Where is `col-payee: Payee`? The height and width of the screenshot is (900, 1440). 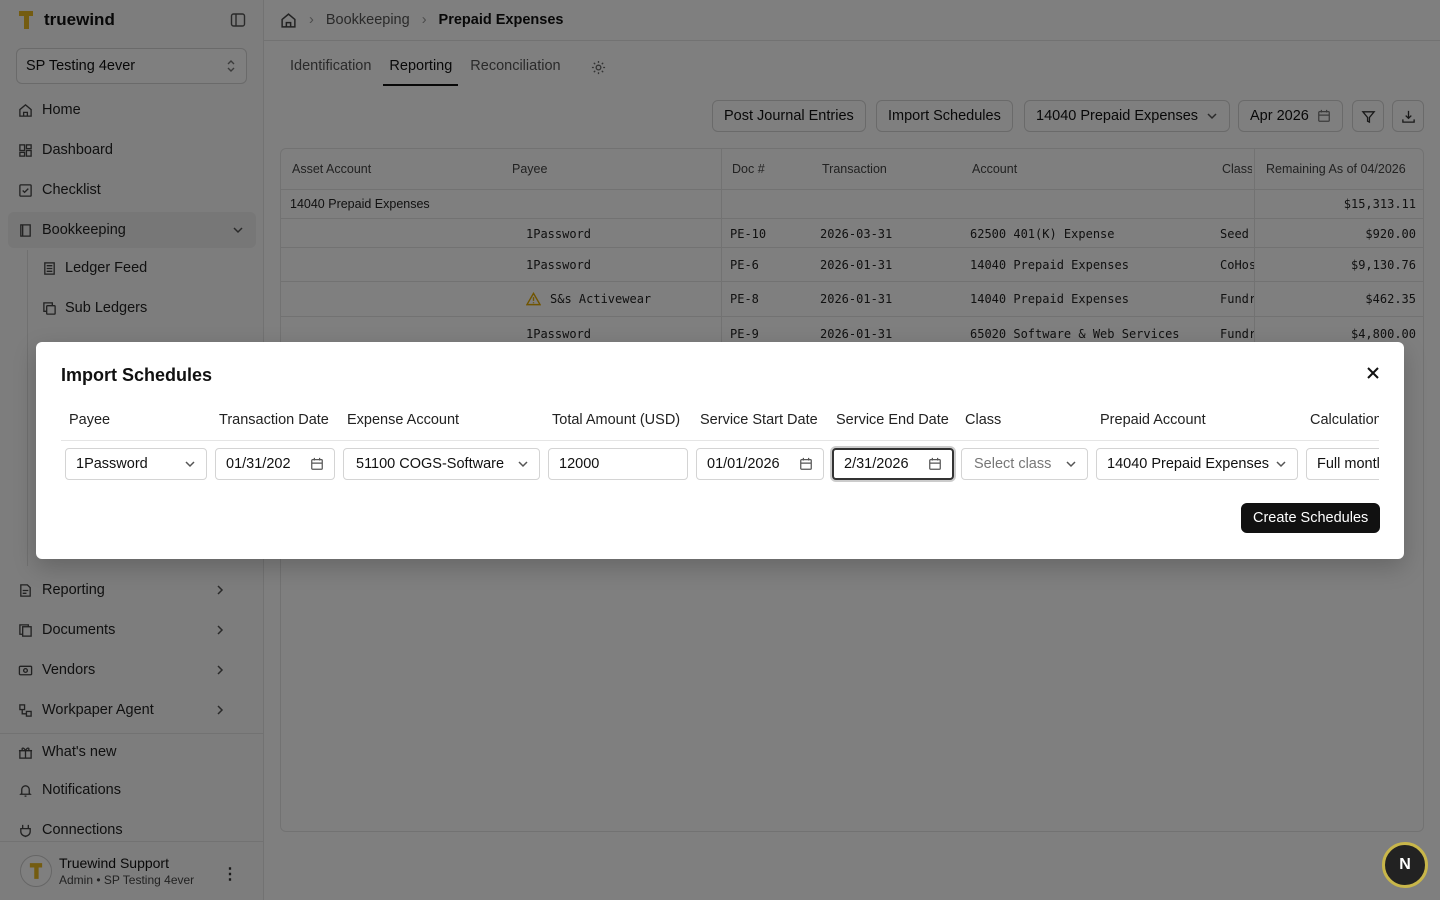
col-payee: Payee is located at coordinates (90, 420).